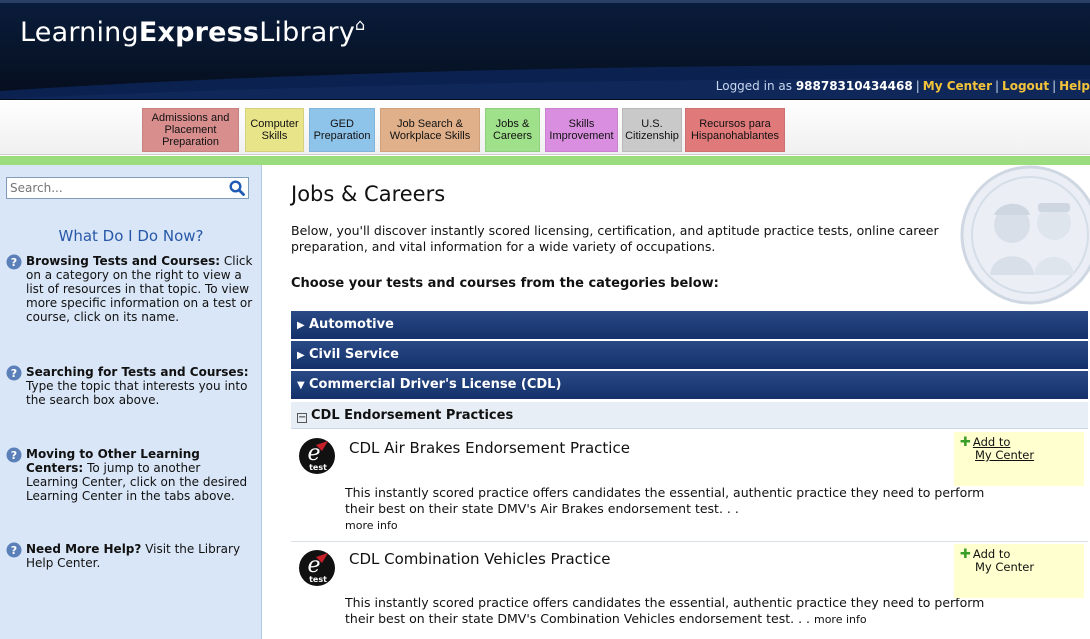 This screenshot has height=639, width=1090. I want to click on user-id: 98878310434468, so click(854, 86).